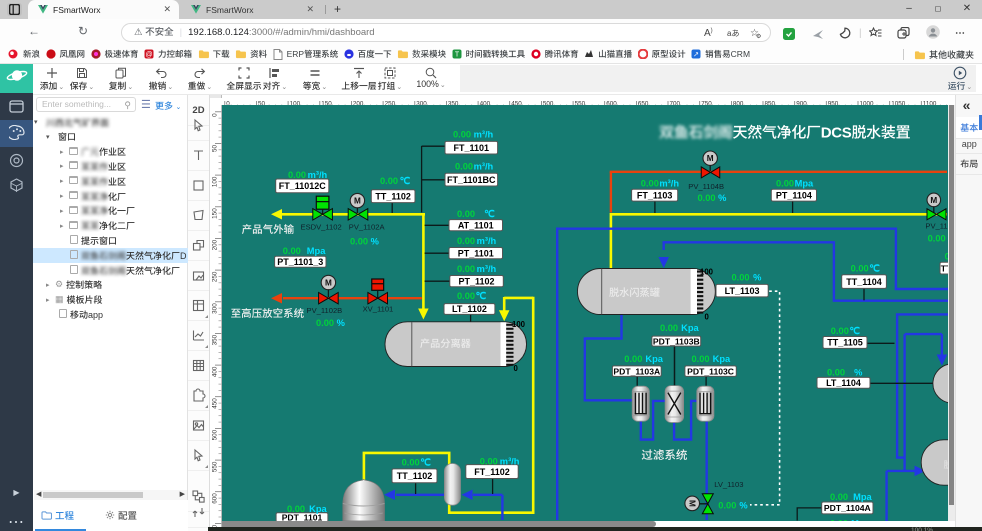 This screenshot has height=531, width=982. What do you see at coordinates (215, 276) in the screenshot?
I see `svg-text: 250` at bounding box center [215, 276].